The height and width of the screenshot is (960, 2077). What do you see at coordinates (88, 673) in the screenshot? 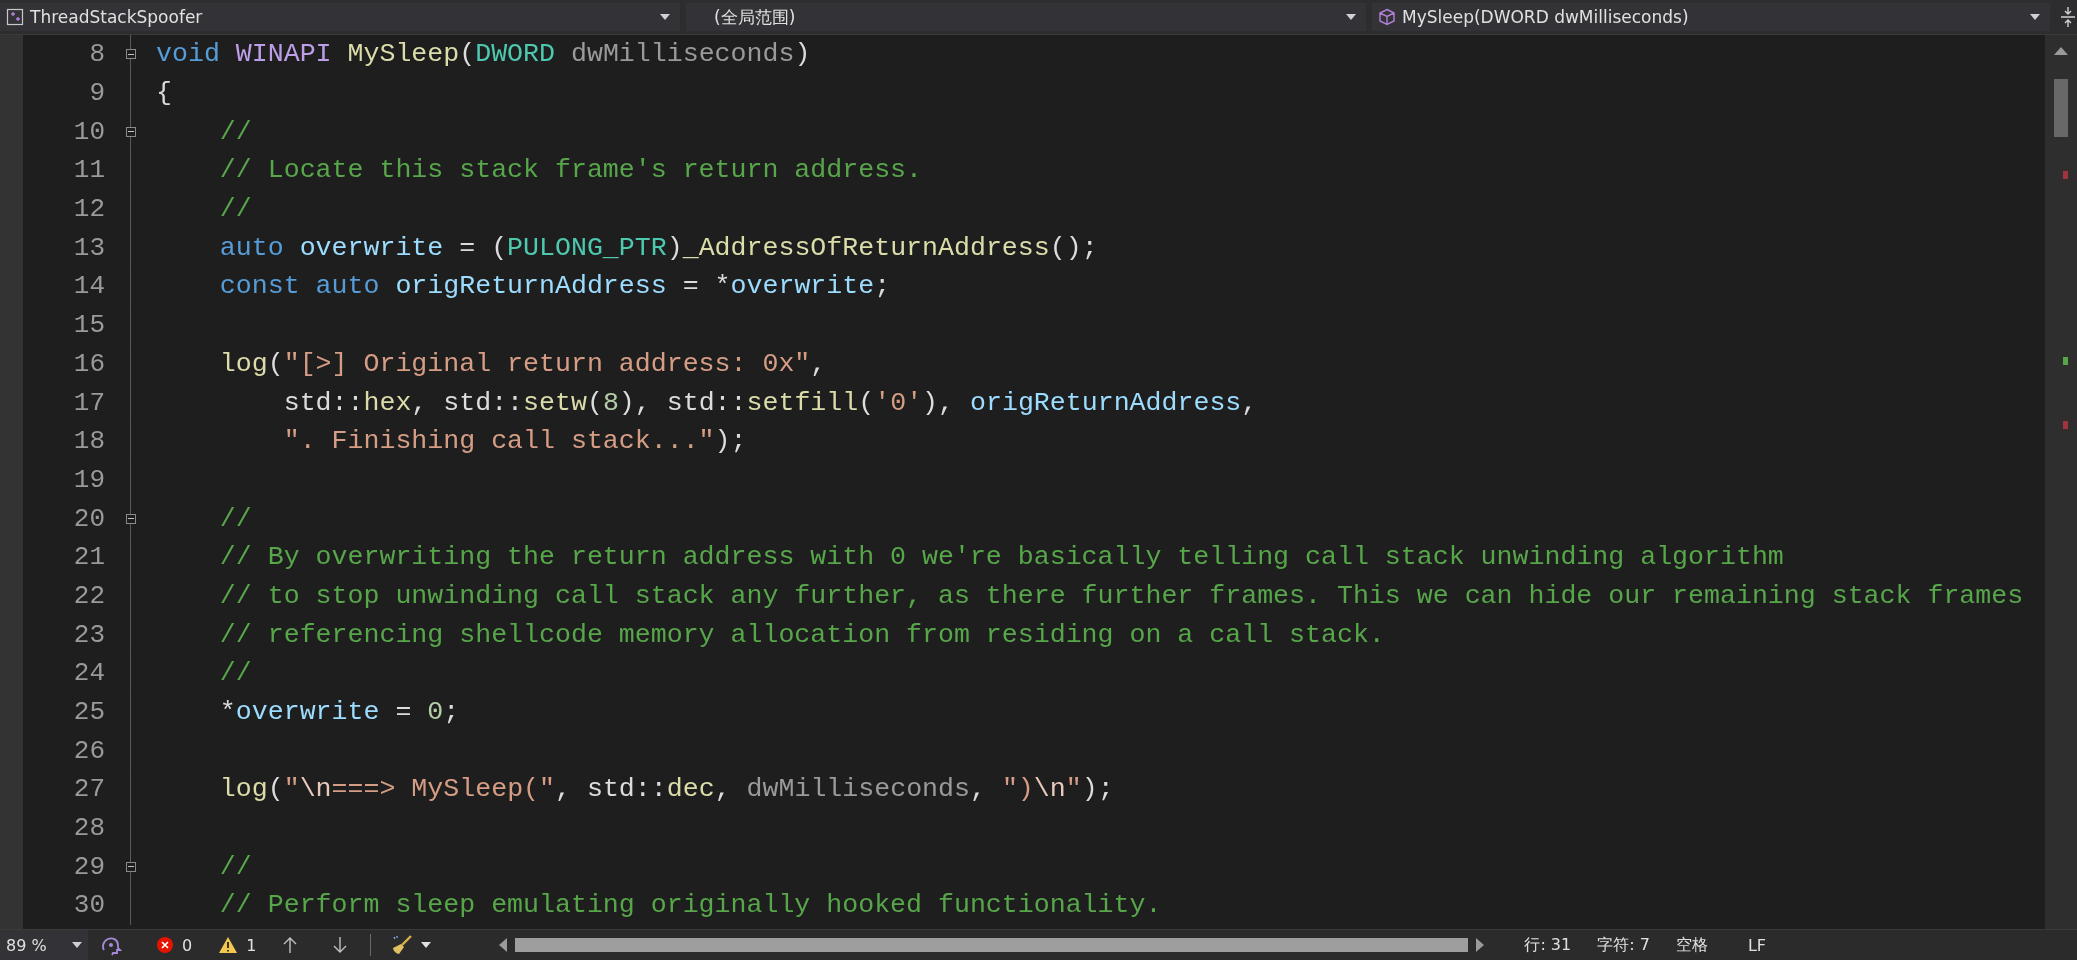
I see `line-number: 24` at bounding box center [88, 673].